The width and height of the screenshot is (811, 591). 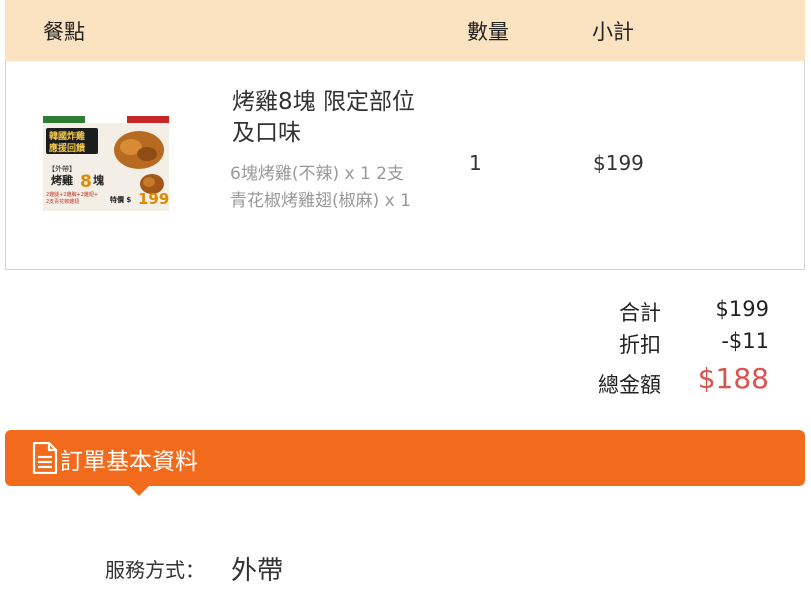 I want to click on discount-label: 折扣, so click(x=640, y=345).